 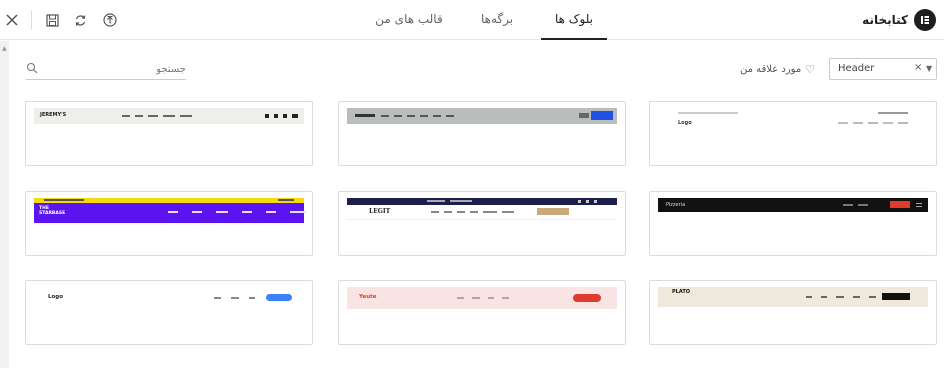 I want to click on search-input, so click(x=113, y=69).